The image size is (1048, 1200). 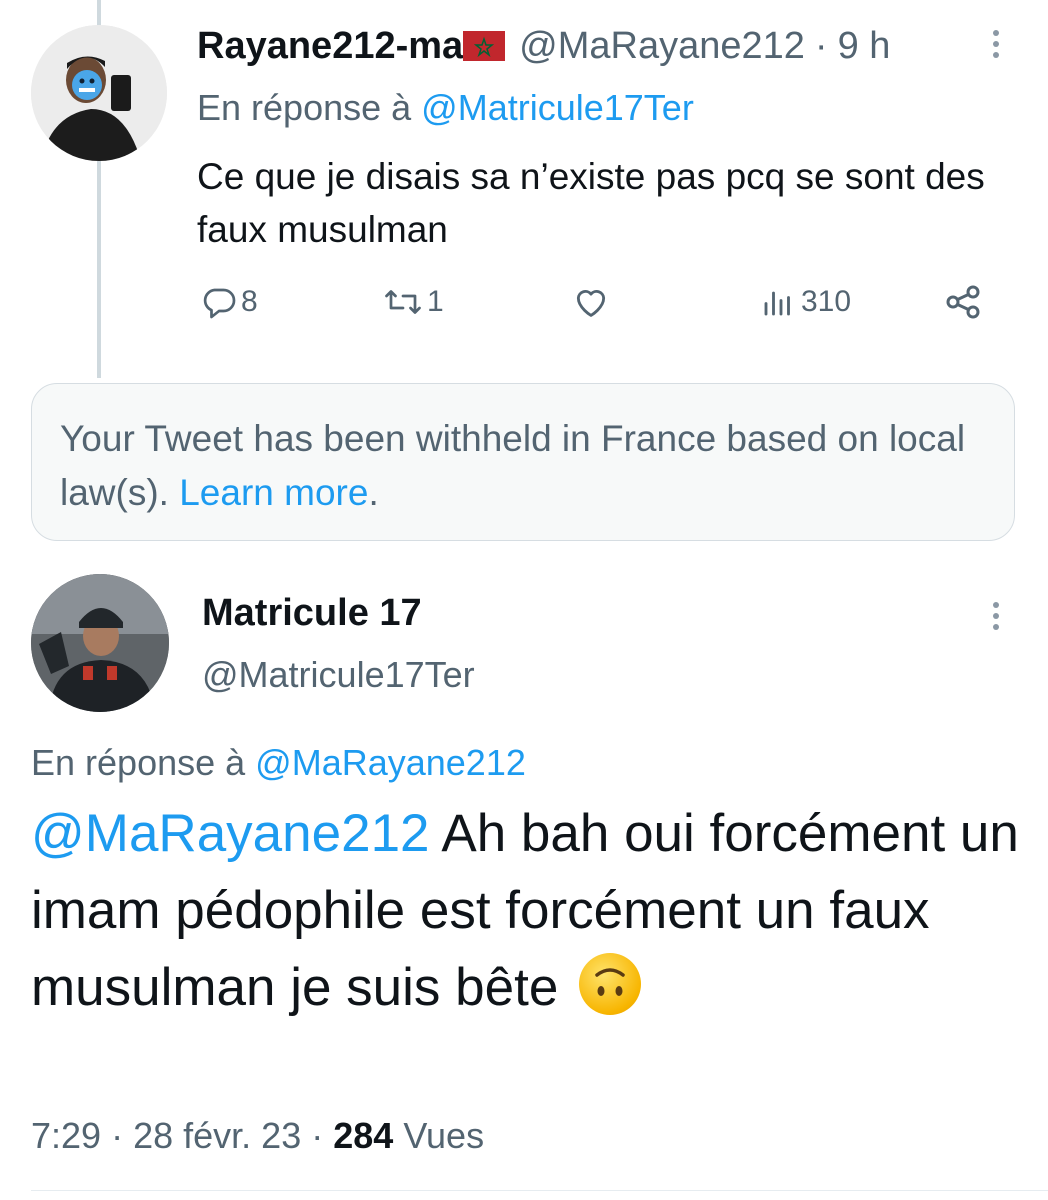 I want to click on views-button: 310, so click(x=805, y=302).